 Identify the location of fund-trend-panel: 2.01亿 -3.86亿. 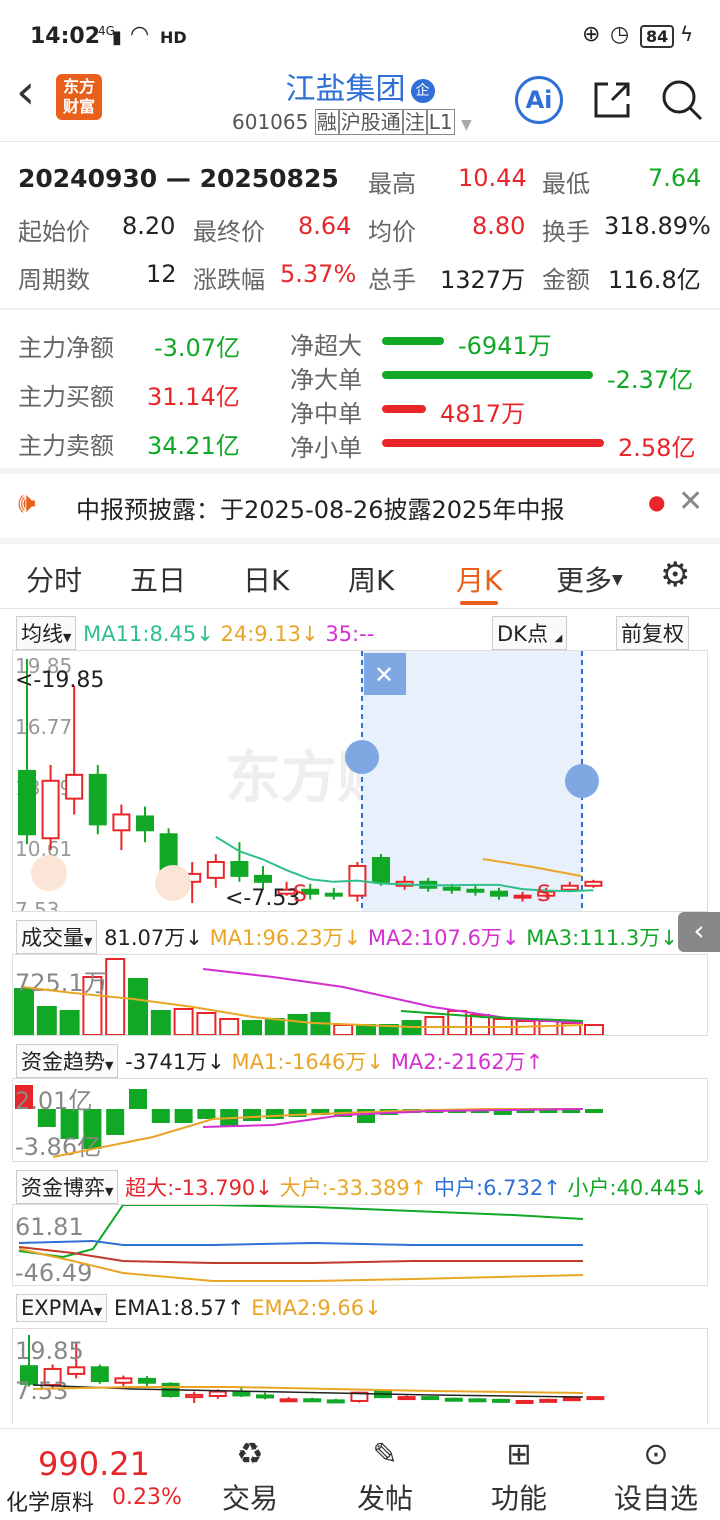
(360, 1120).